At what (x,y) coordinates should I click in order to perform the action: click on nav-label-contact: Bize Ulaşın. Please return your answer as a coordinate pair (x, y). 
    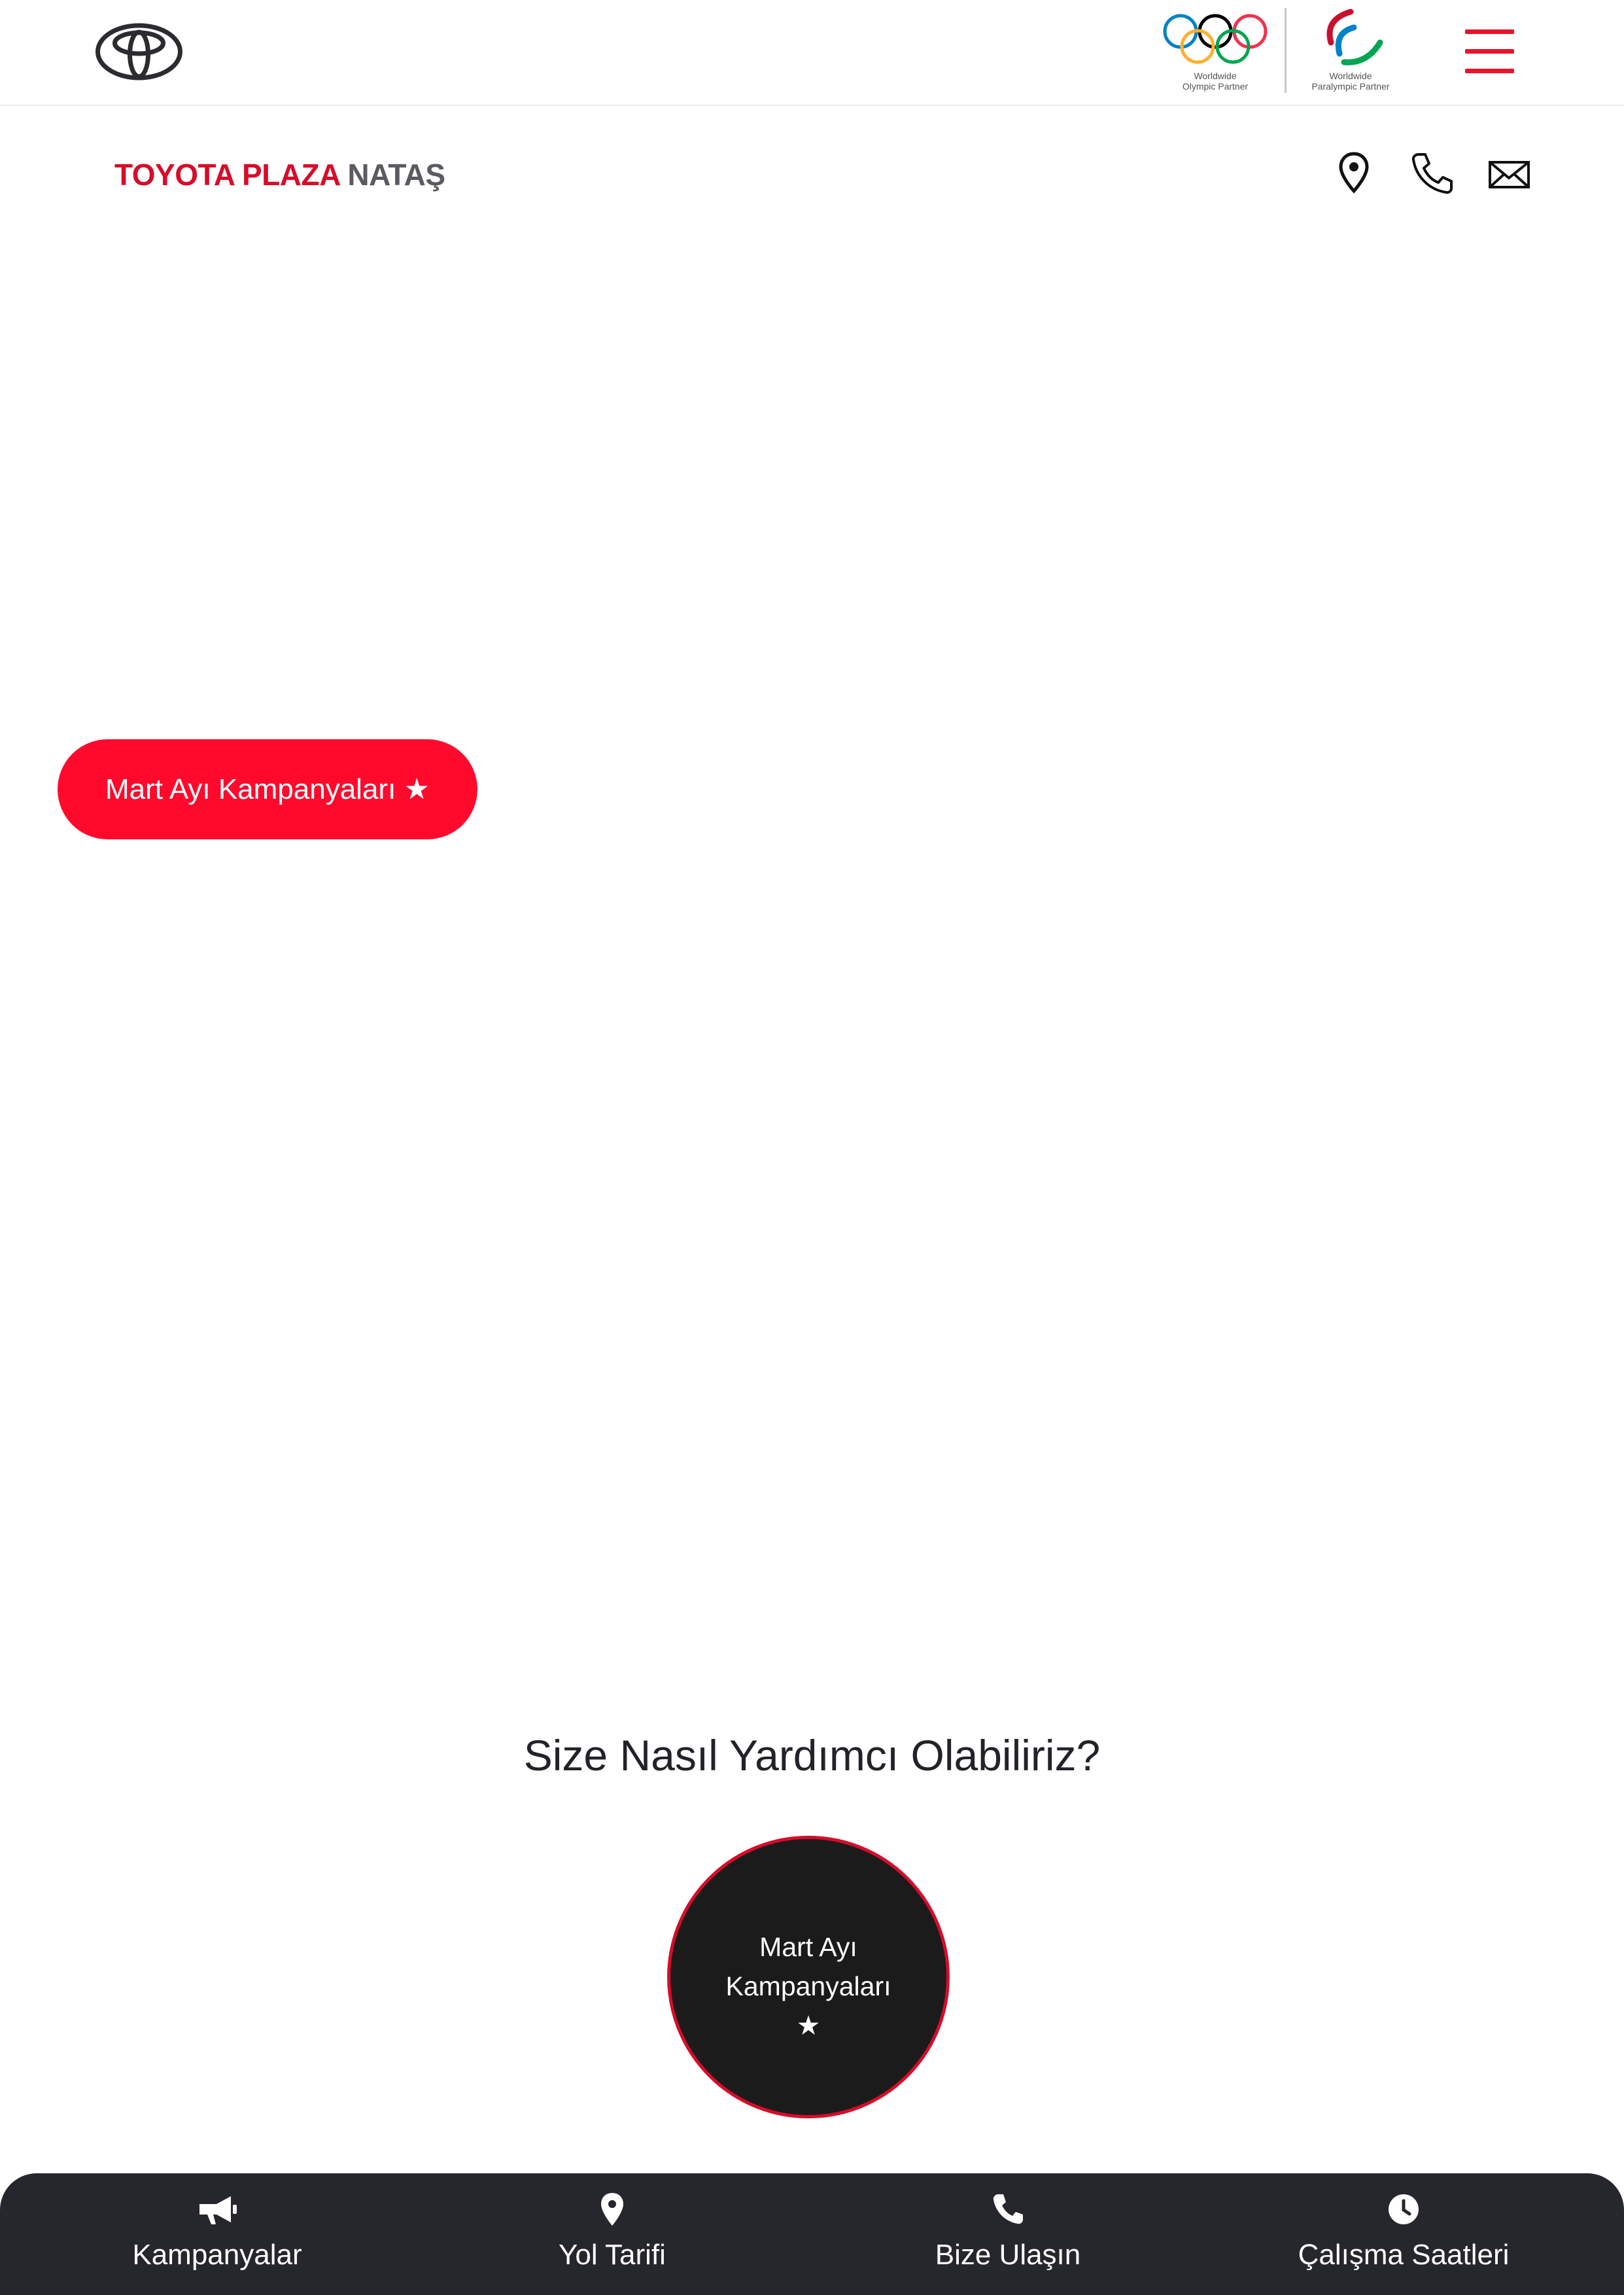
    Looking at the image, I should click on (1008, 2255).